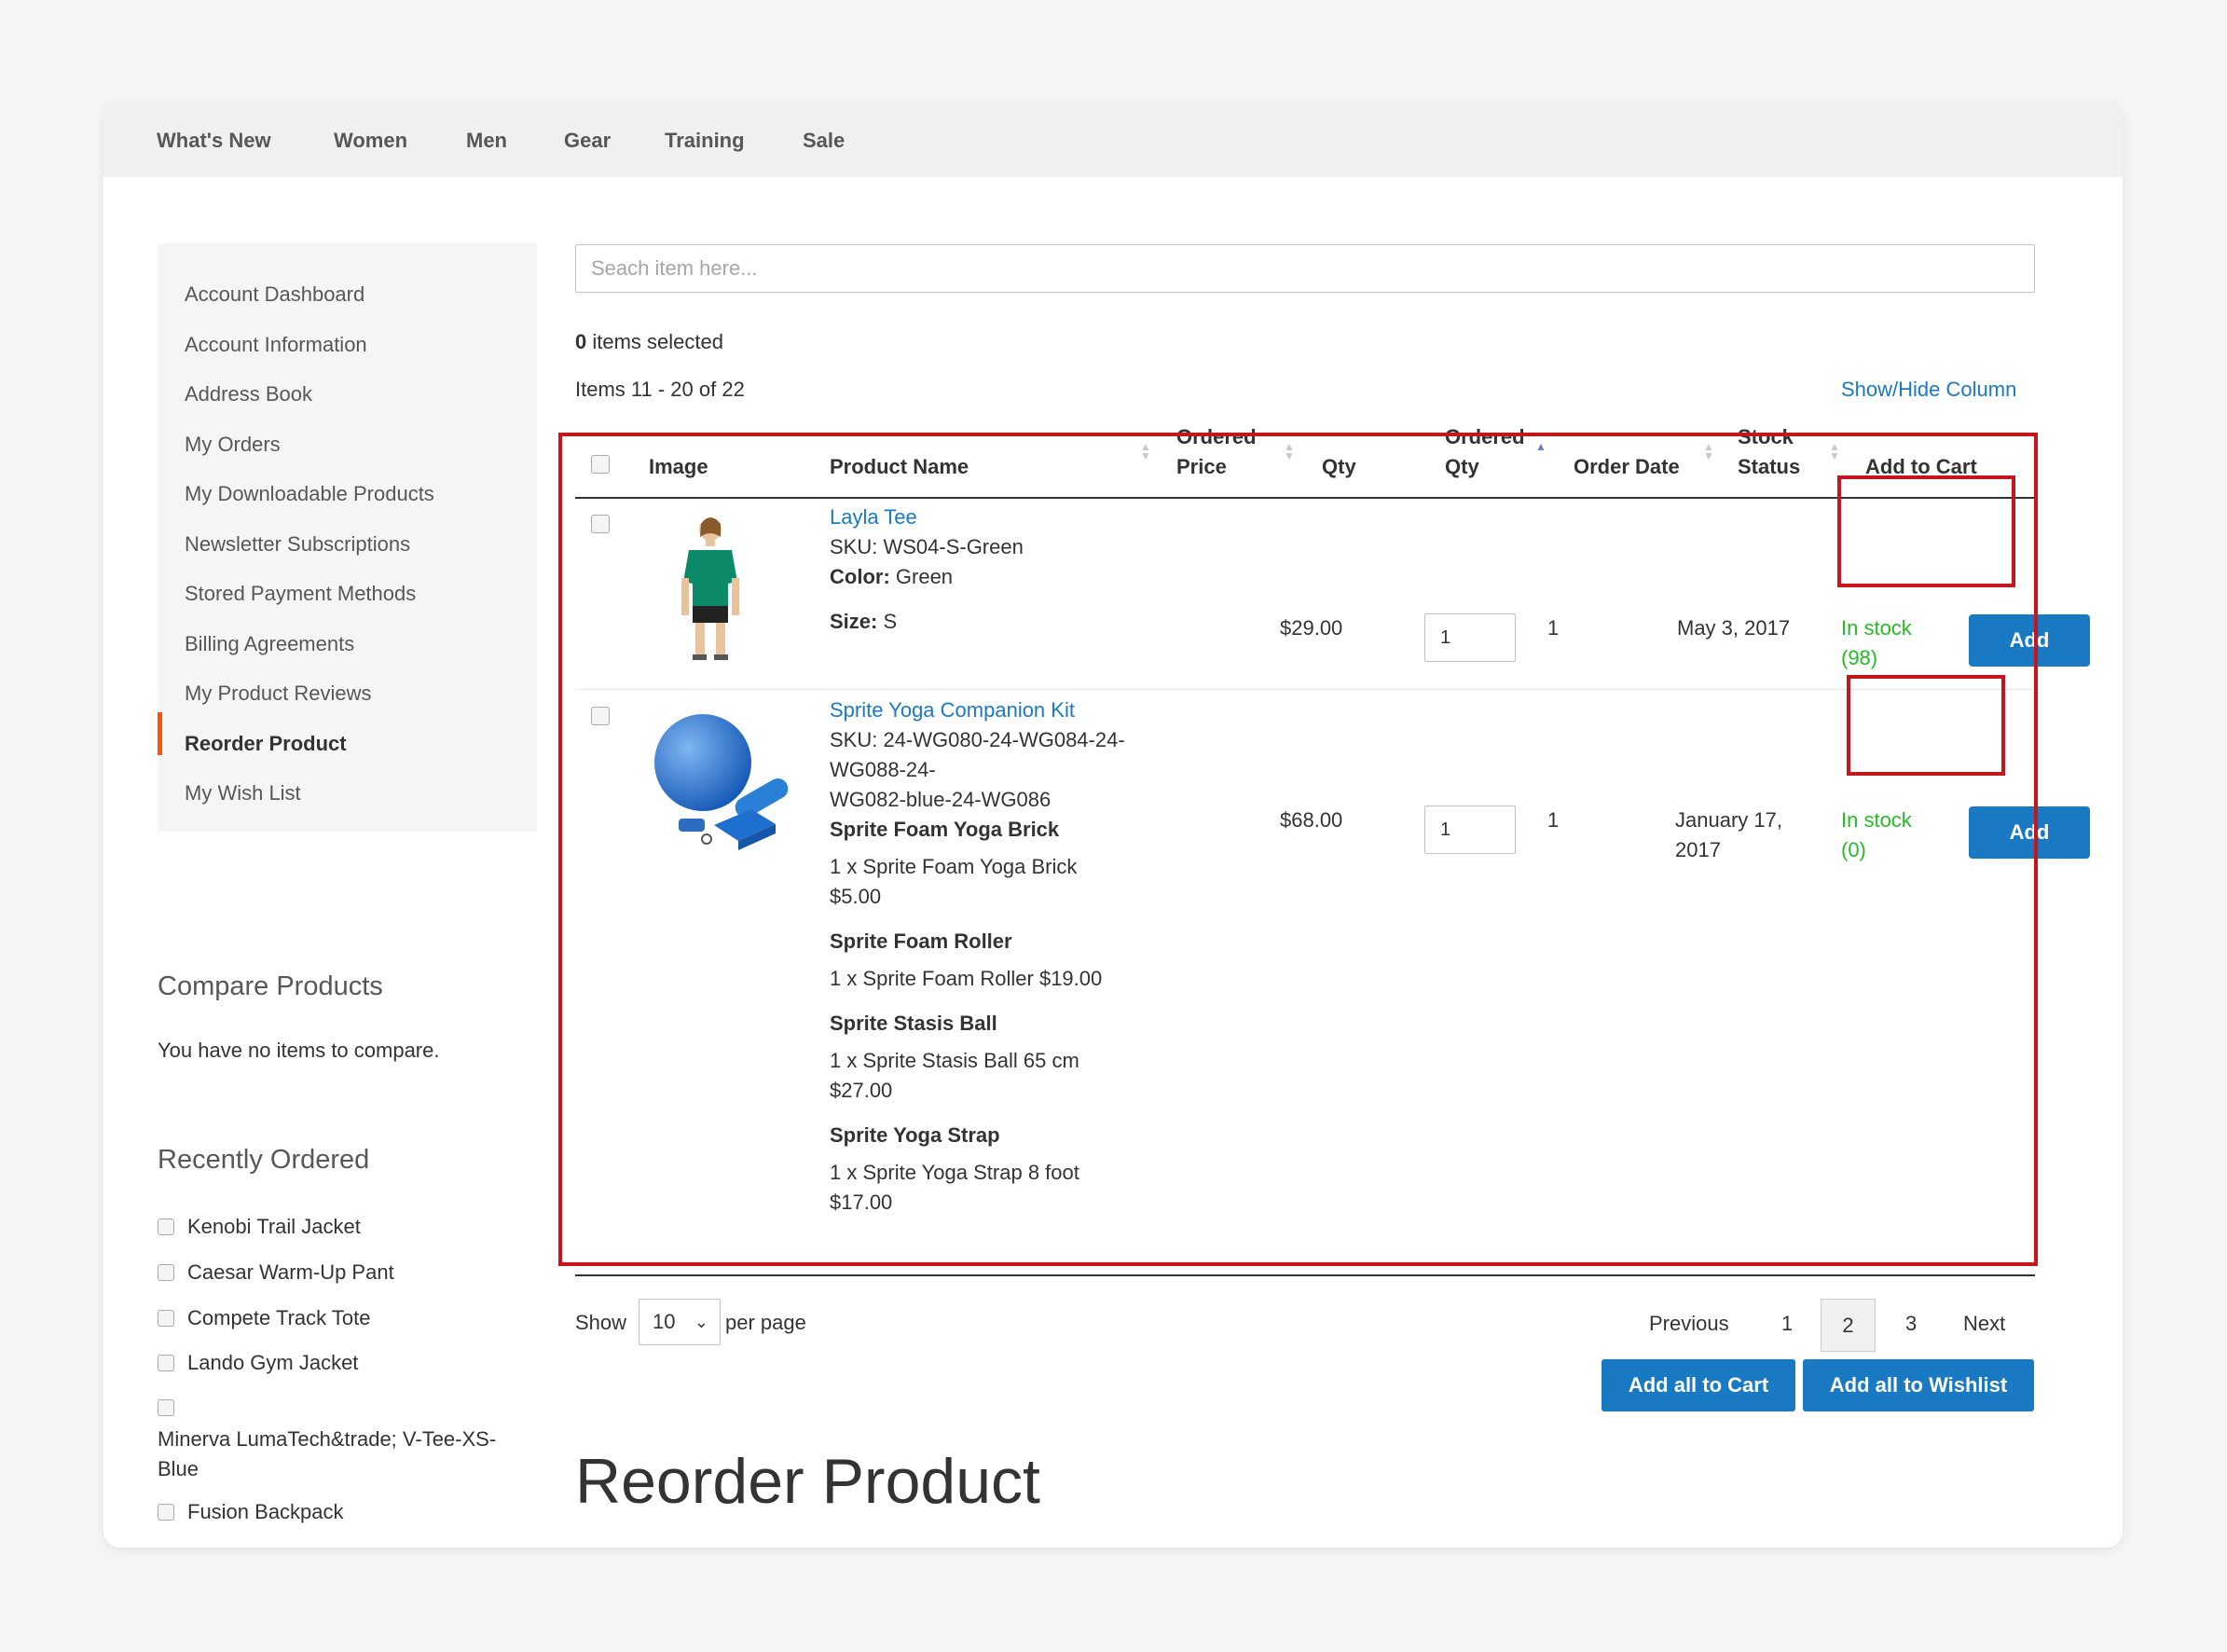  I want to click on add-all-to-wishlist-button: Add all to Wishlist, so click(1918, 1385).